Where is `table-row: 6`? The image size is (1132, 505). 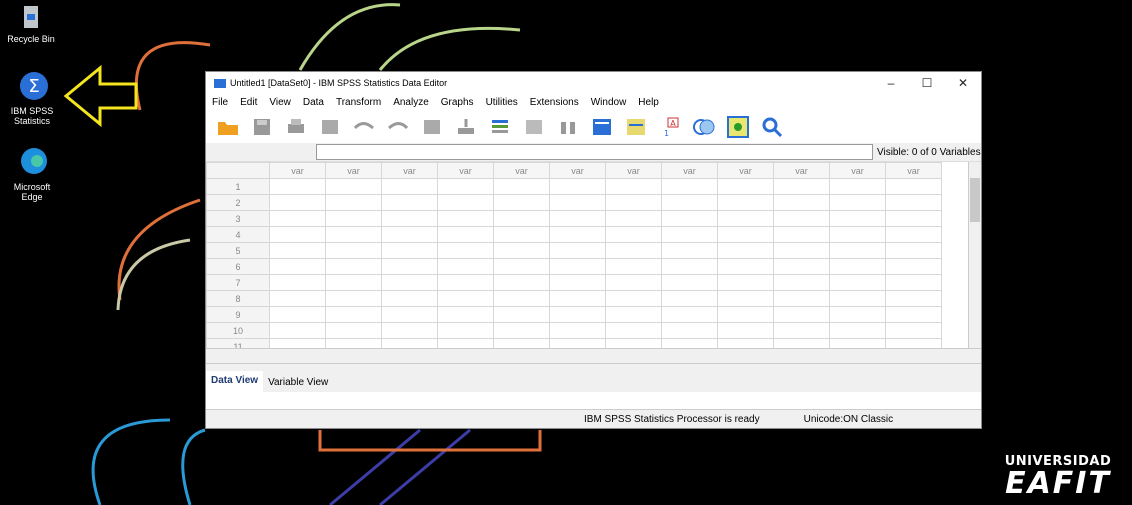 table-row: 6 is located at coordinates (574, 266).